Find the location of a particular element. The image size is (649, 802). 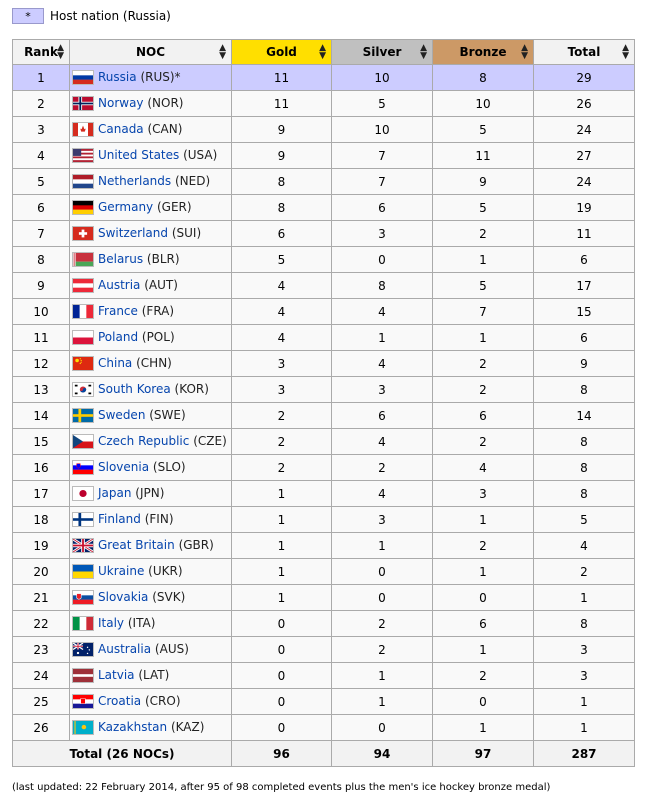

country-link: Australia is located at coordinates (124, 649).